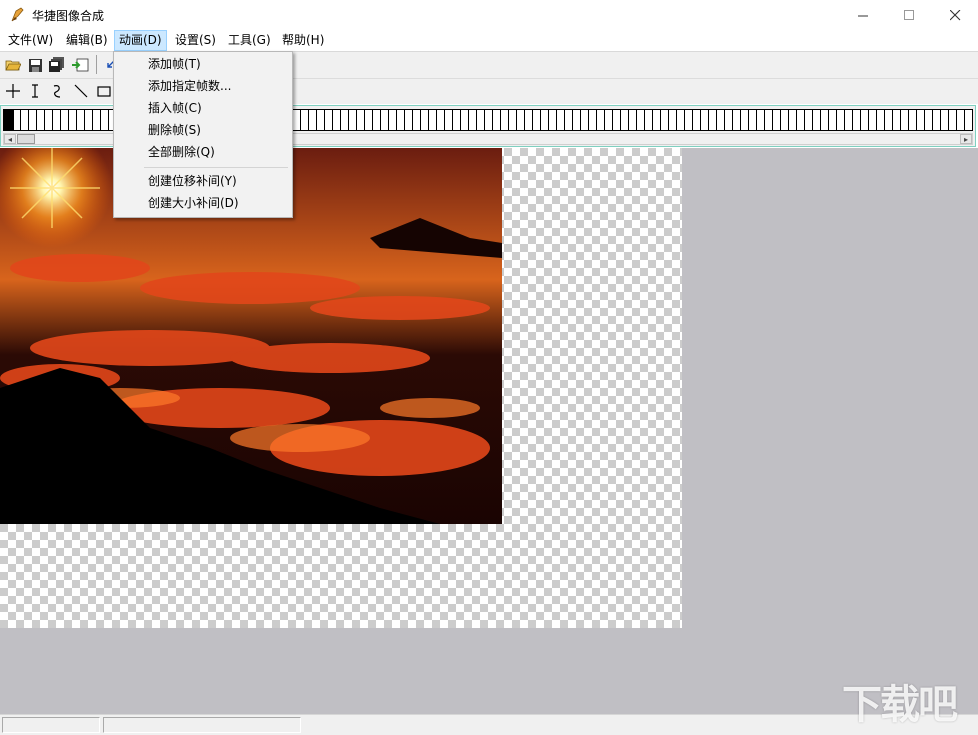 The width and height of the screenshot is (978, 735). What do you see at coordinates (96, 64) in the screenshot?
I see `toolbar-separator` at bounding box center [96, 64].